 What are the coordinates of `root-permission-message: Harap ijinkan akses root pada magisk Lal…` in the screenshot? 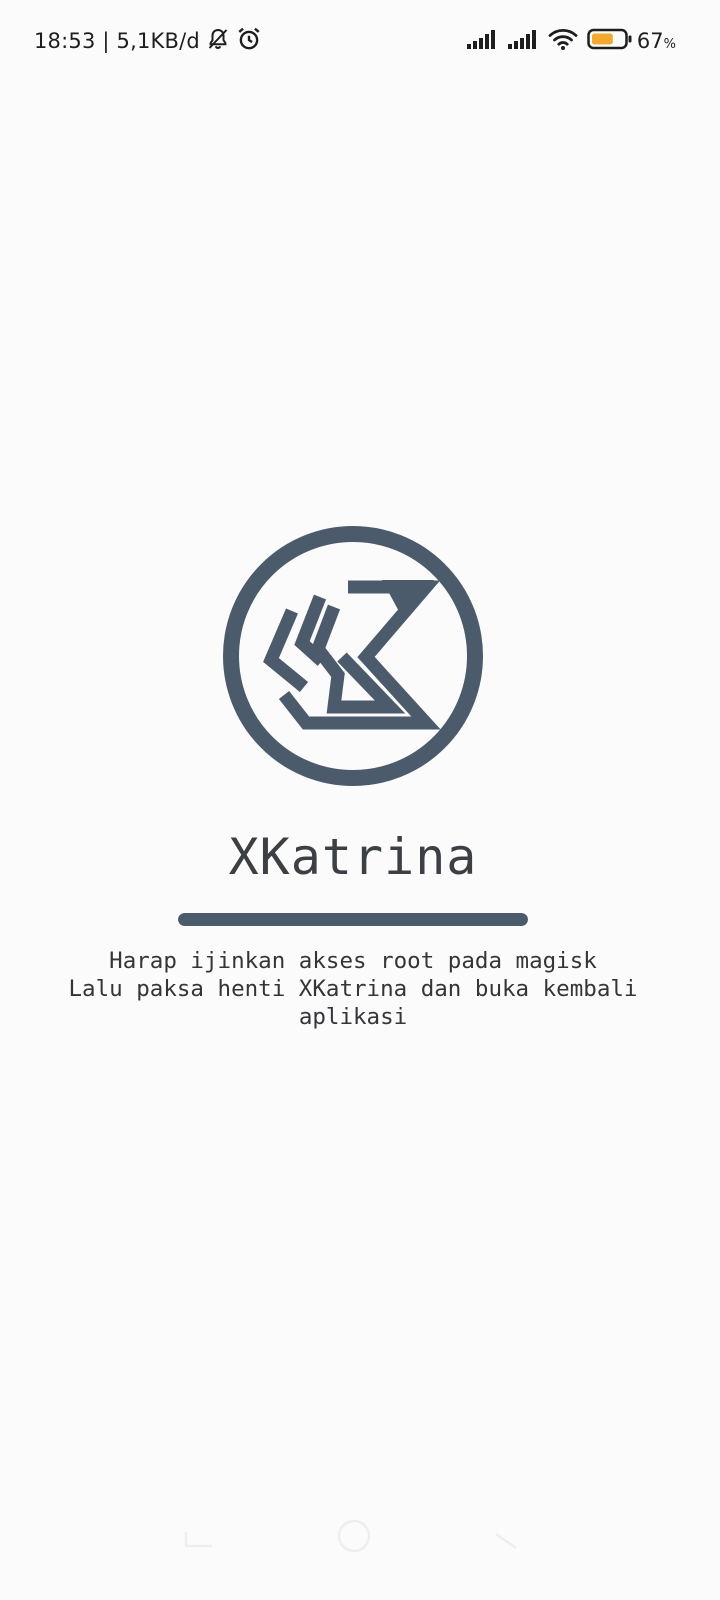 It's located at (353, 989).